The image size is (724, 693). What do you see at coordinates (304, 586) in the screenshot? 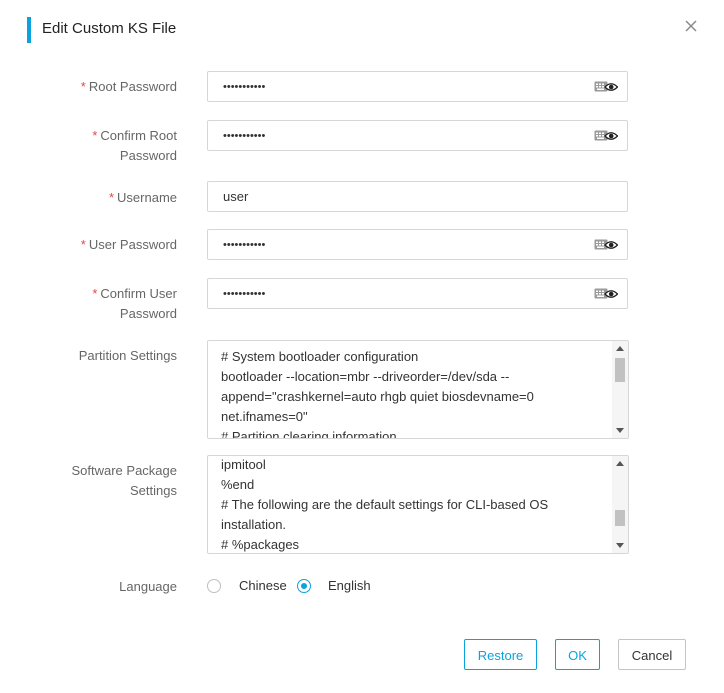
I see `language-radio-english` at bounding box center [304, 586].